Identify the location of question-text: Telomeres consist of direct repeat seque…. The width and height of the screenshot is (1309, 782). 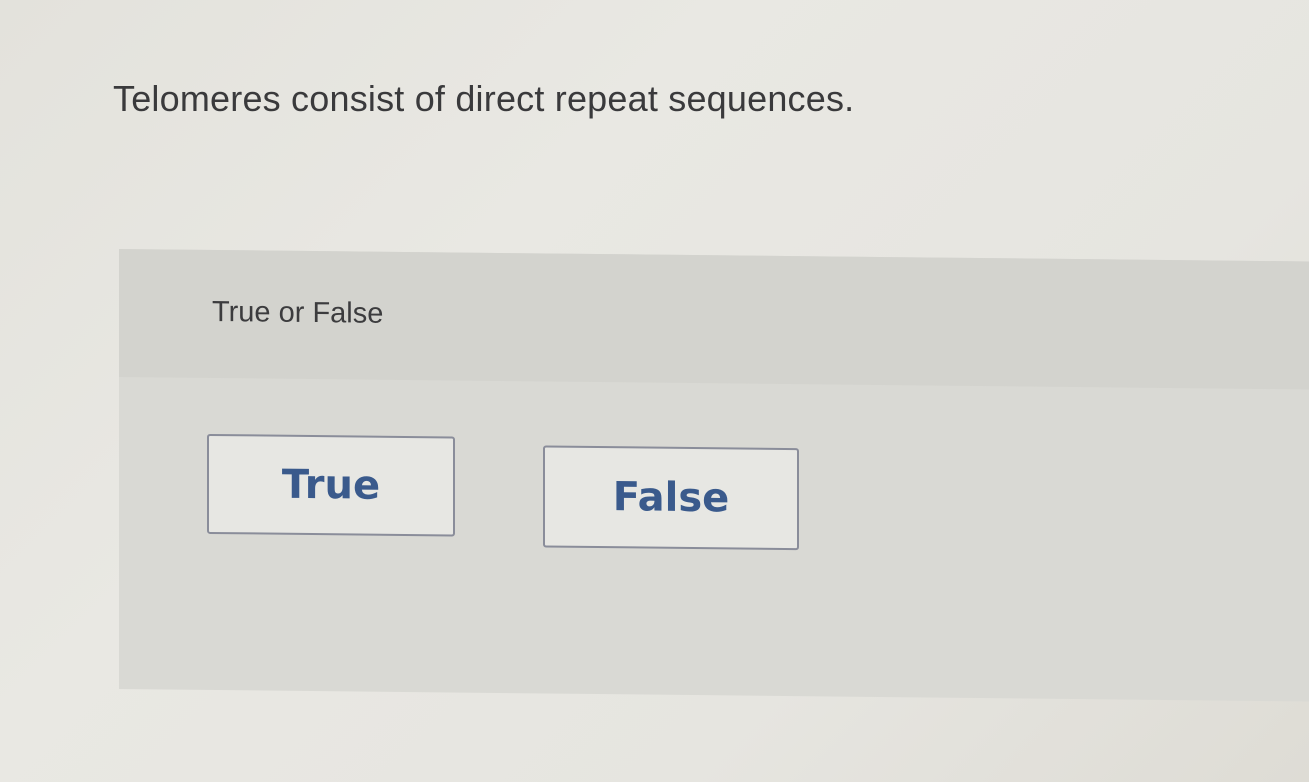
(484, 98).